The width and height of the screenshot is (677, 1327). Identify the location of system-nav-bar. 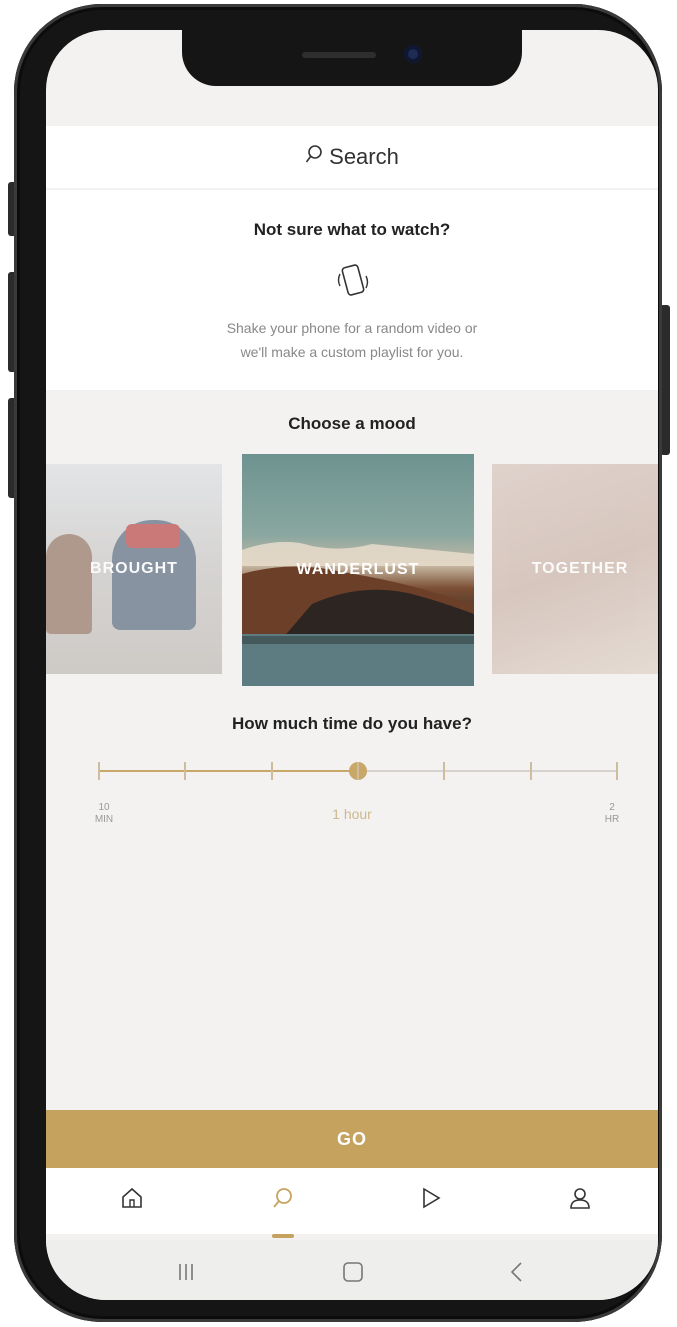
(352, 1270).